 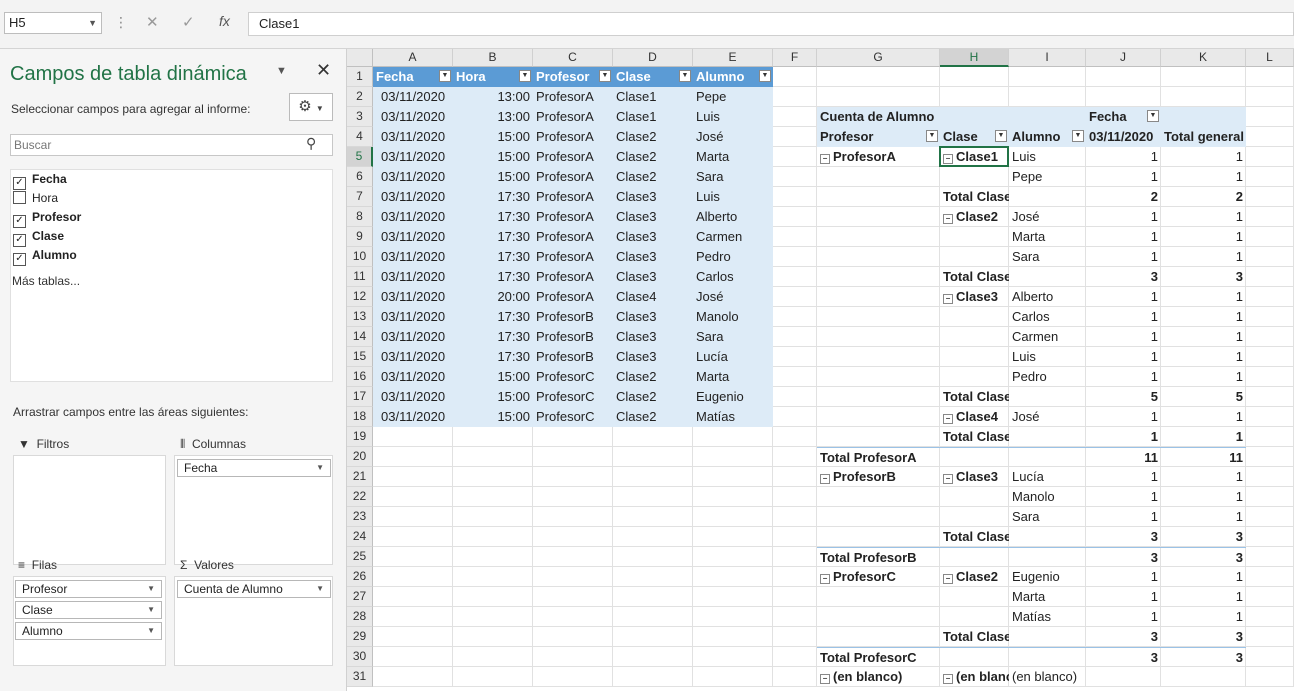 What do you see at coordinates (573, 58) in the screenshot?
I see `column-header-c: C` at bounding box center [573, 58].